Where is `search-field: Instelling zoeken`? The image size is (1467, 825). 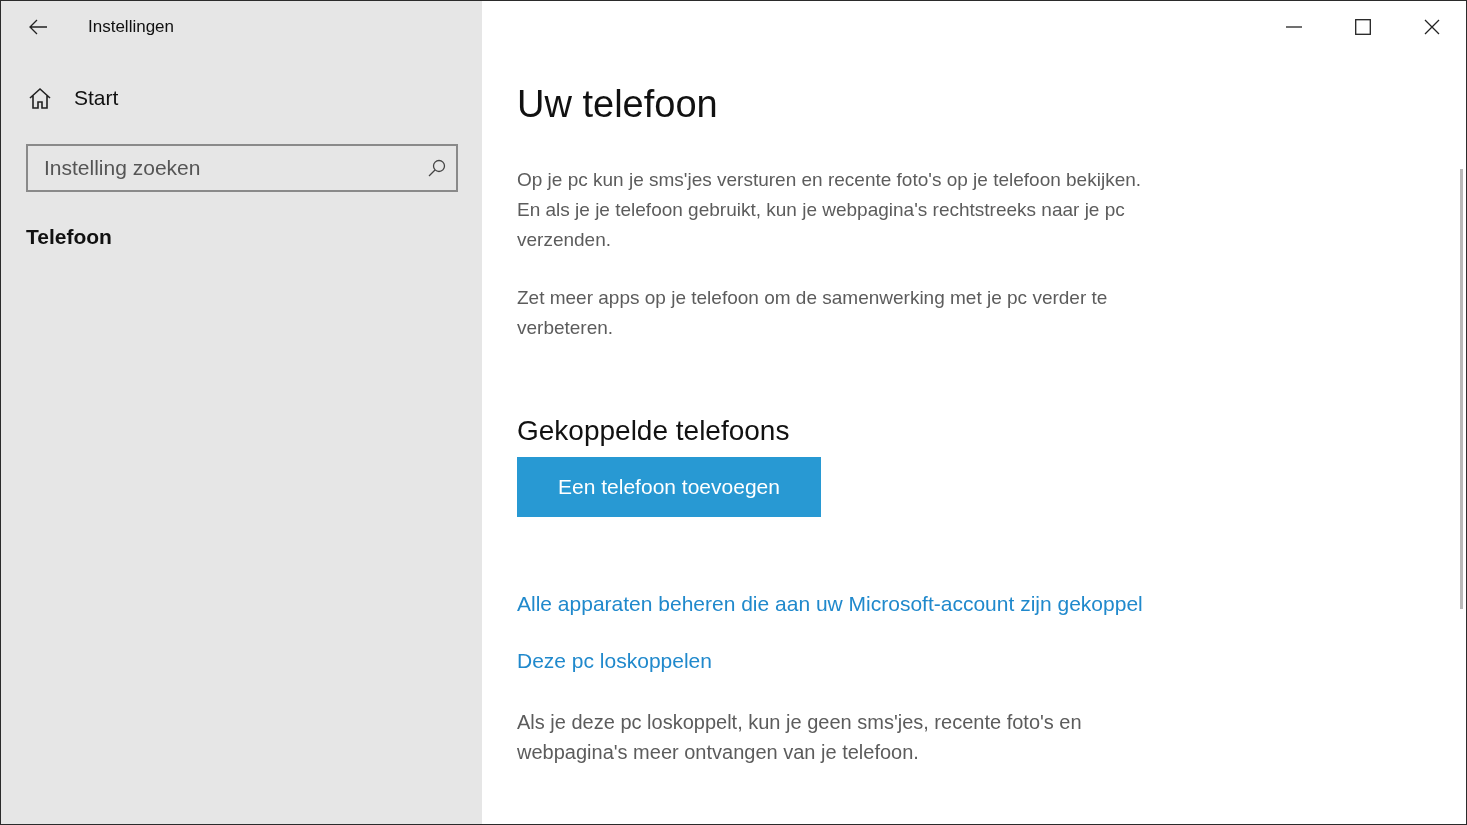
search-field: Instelling zoeken is located at coordinates (242, 168).